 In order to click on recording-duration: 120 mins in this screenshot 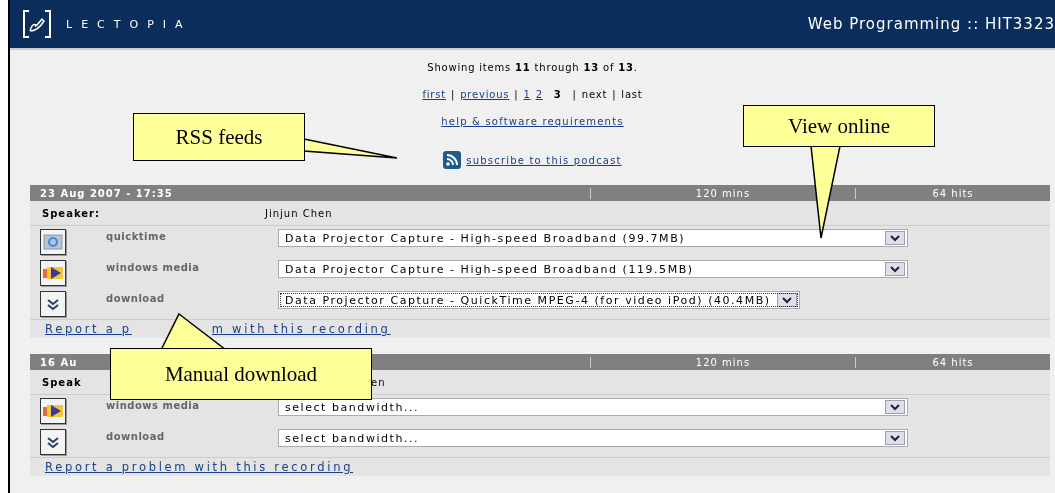, I will do `click(722, 362)`.